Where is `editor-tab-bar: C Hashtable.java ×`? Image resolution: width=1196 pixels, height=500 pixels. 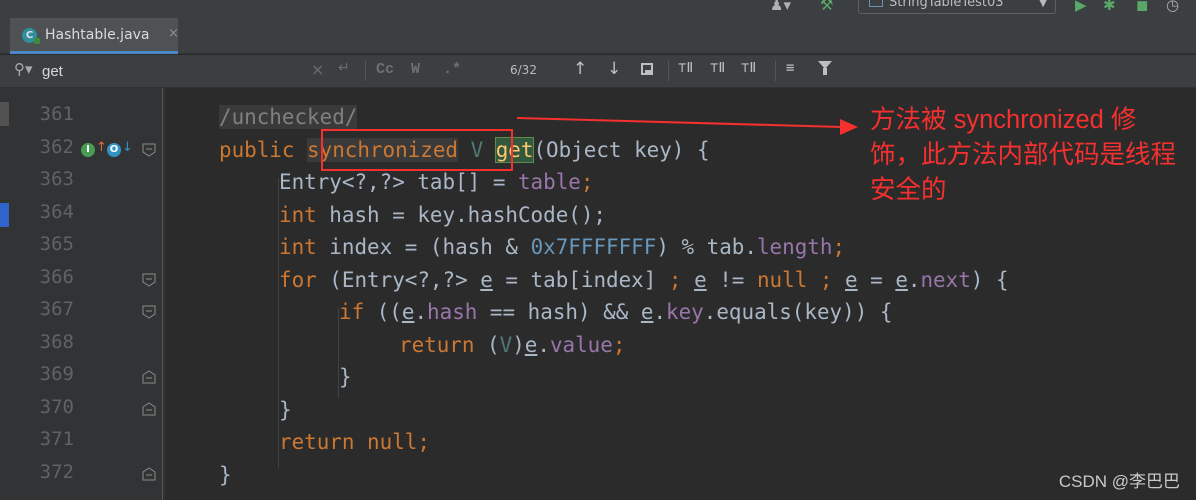 editor-tab-bar: C Hashtable.java × is located at coordinates (598, 36).